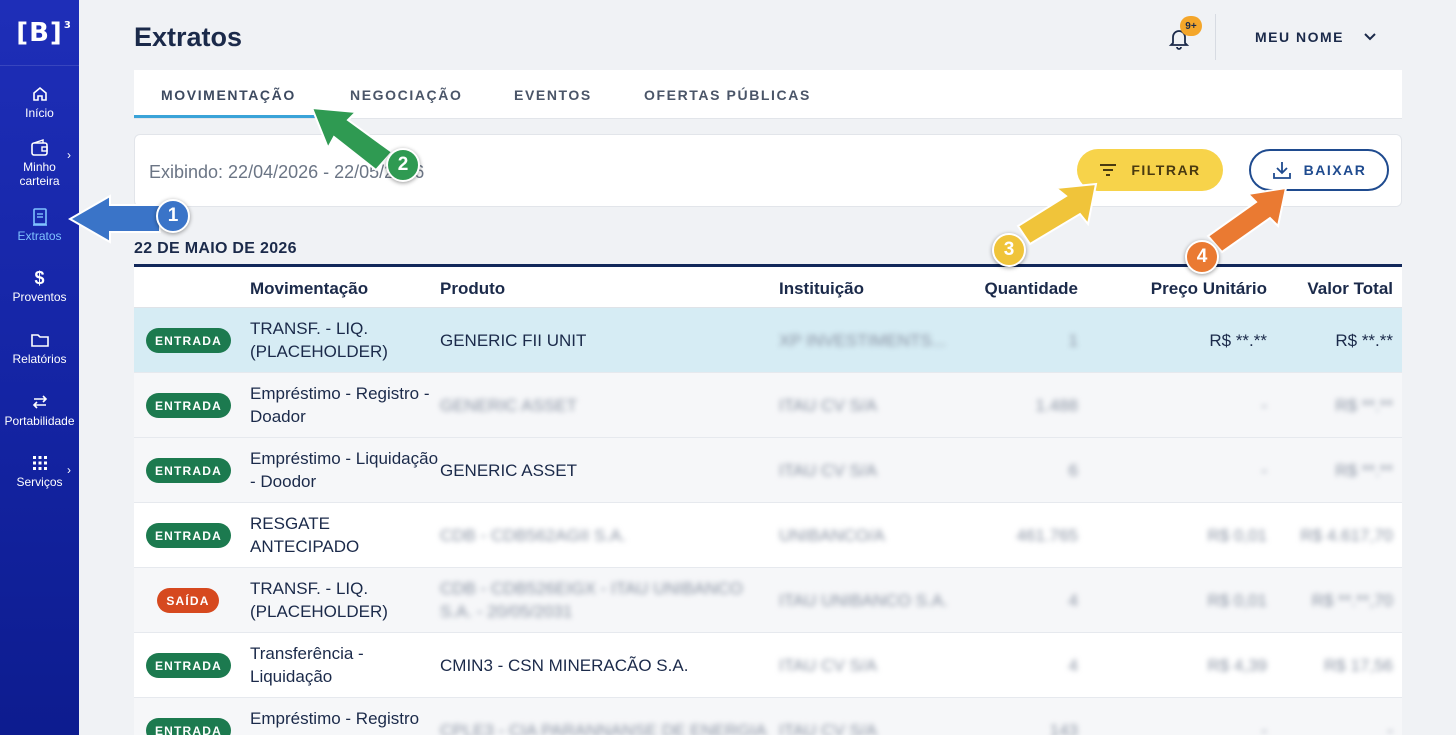 This screenshot has width=1456, height=735. Describe the element at coordinates (39, 174) in the screenshot. I see `sidebar-item-label: Minho carteira` at that location.